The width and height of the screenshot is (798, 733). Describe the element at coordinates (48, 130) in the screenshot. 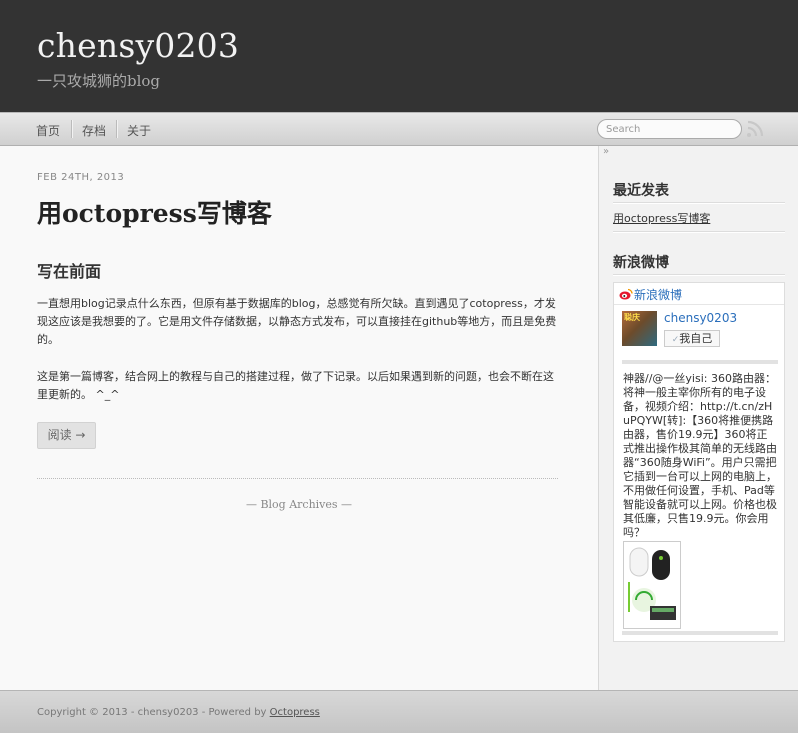

I see `nav-item-home: 首页` at that location.